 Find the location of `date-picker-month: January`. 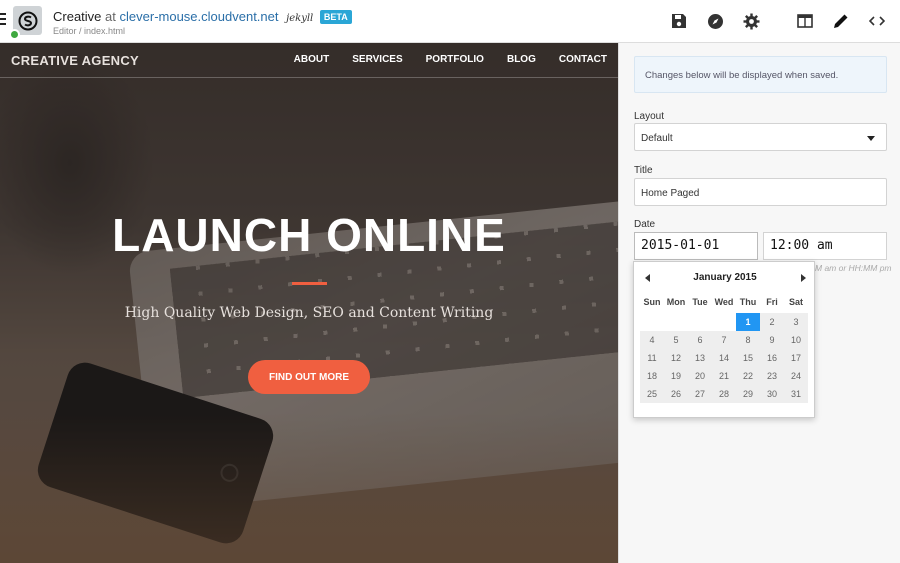

date-picker-month: January is located at coordinates (712, 277).